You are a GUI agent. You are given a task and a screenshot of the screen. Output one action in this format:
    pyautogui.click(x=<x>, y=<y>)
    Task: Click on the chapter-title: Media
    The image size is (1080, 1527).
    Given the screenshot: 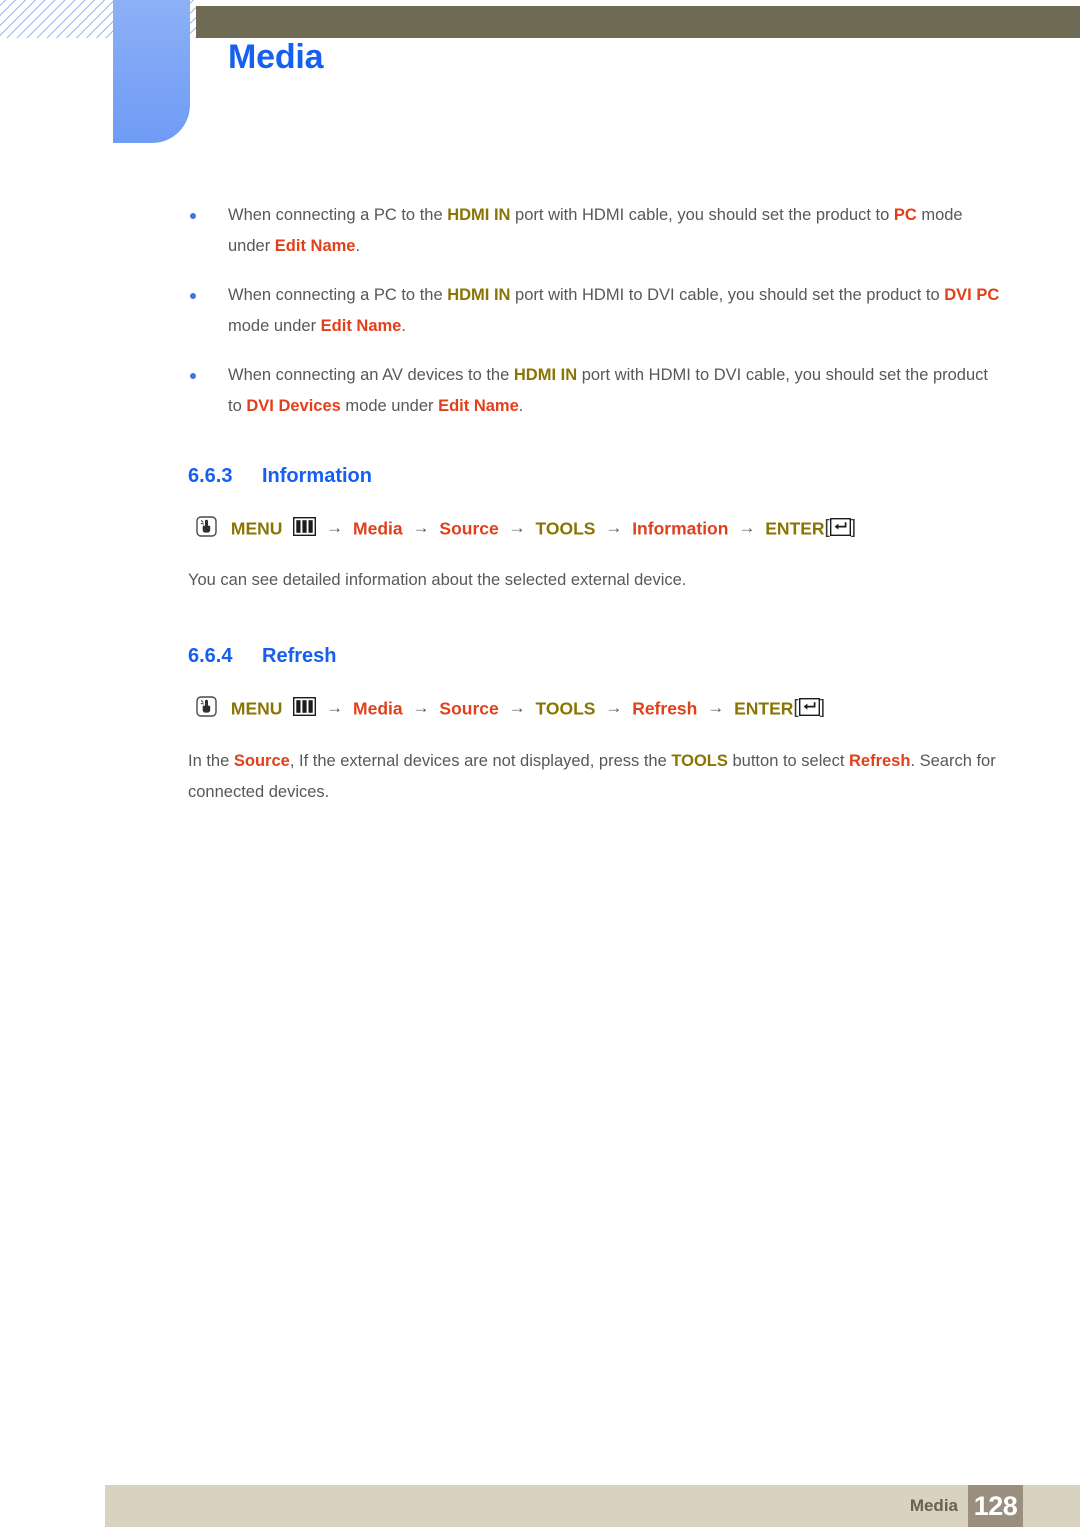 What is the action you would take?
    pyautogui.click(x=276, y=57)
    